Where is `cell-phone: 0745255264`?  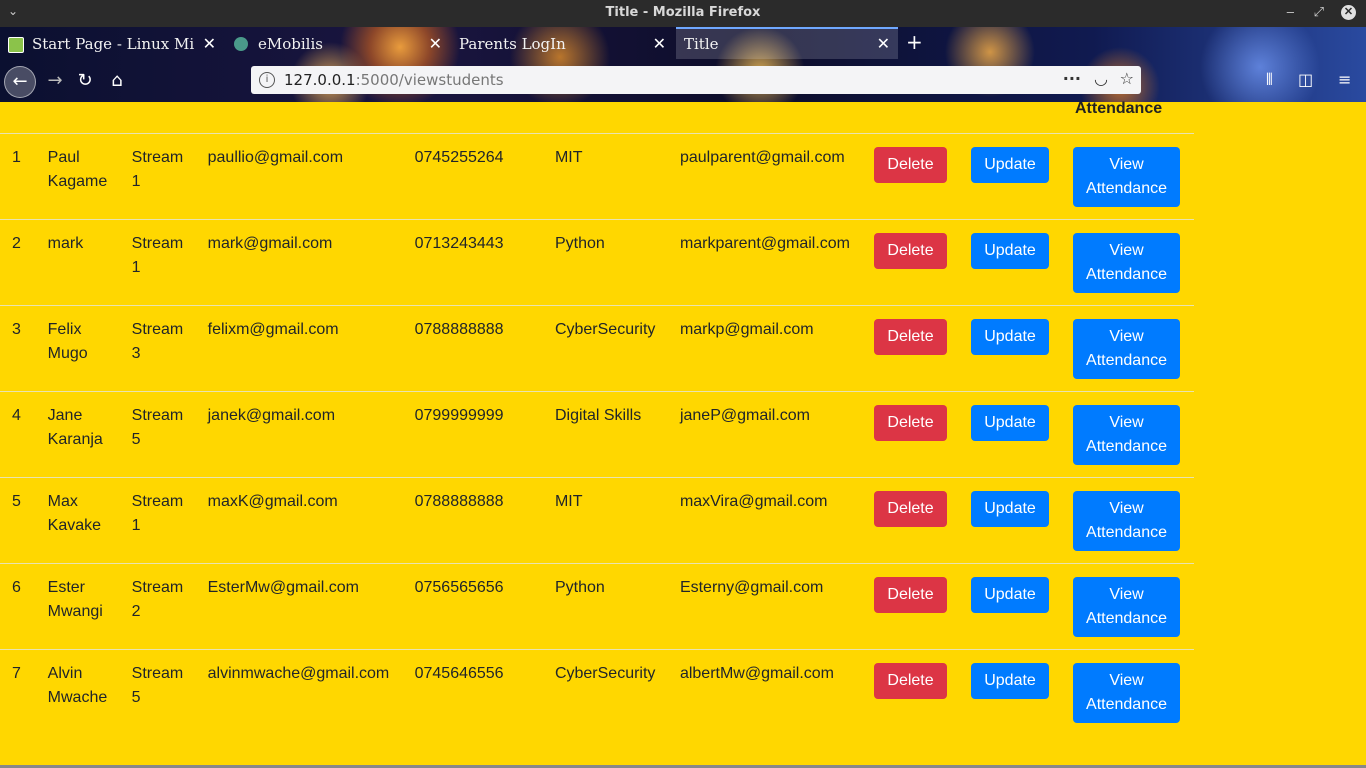 cell-phone: 0745255264 is located at coordinates (459, 157).